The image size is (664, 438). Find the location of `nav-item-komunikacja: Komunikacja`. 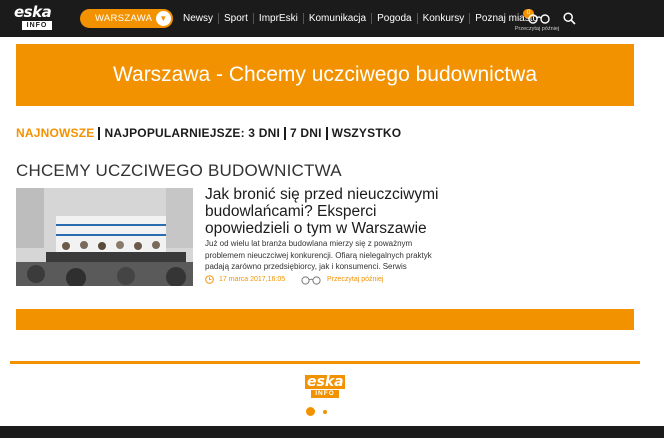

nav-item-komunikacja: Komunikacja is located at coordinates (336, 18).